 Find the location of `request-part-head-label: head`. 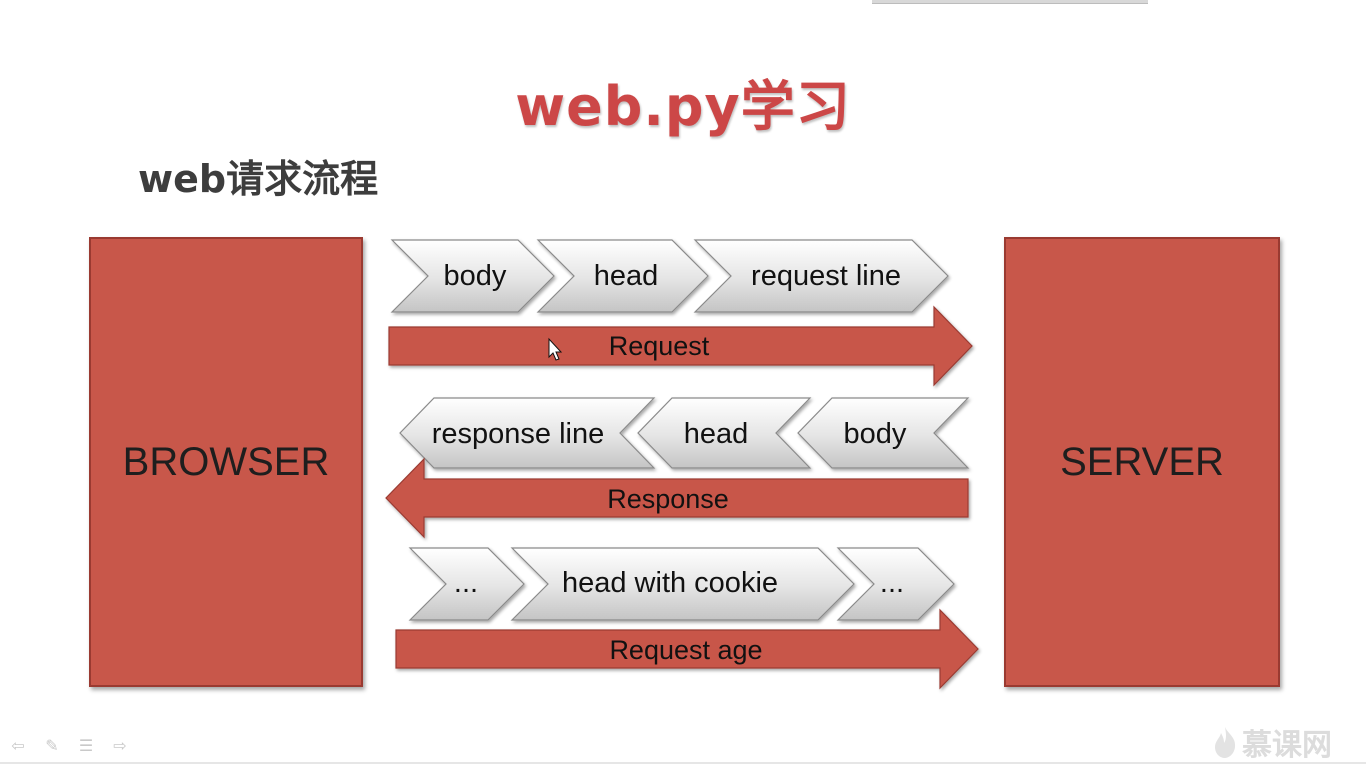

request-part-head-label: head is located at coordinates (626, 276).